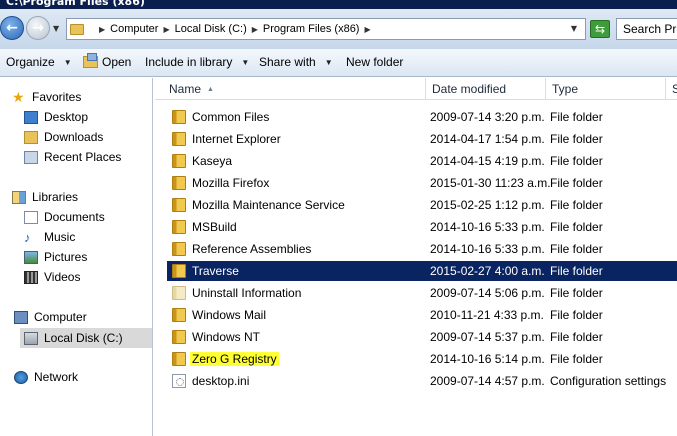  I want to click on file-date: 2015-02-27 4:00 a.m., so click(487, 271).